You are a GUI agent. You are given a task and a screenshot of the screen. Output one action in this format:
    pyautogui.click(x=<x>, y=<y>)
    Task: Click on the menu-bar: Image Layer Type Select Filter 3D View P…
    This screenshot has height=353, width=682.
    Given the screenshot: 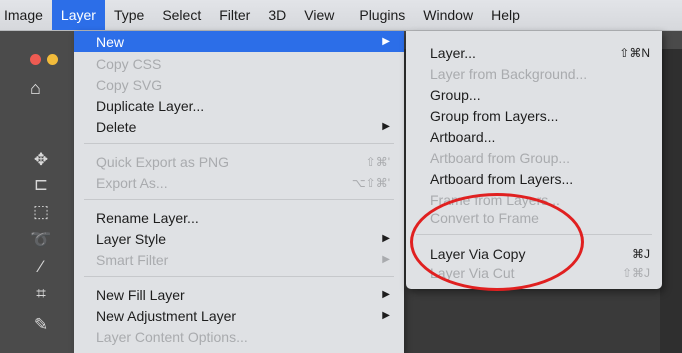 What is the action you would take?
    pyautogui.click(x=341, y=15)
    